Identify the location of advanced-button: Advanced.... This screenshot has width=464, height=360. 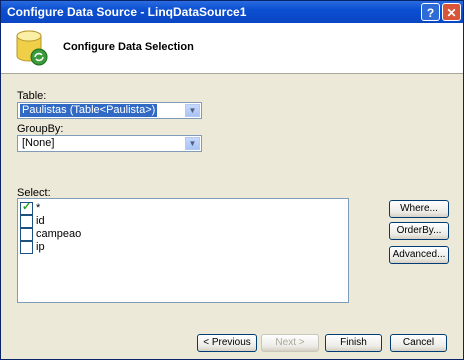
(419, 255).